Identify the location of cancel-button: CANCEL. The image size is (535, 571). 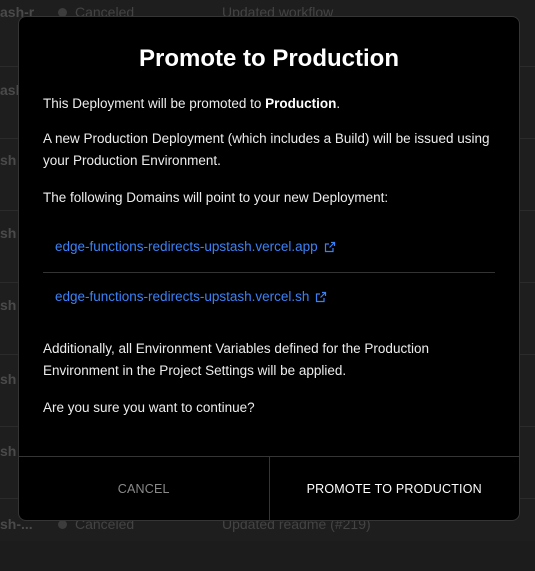
(144, 488).